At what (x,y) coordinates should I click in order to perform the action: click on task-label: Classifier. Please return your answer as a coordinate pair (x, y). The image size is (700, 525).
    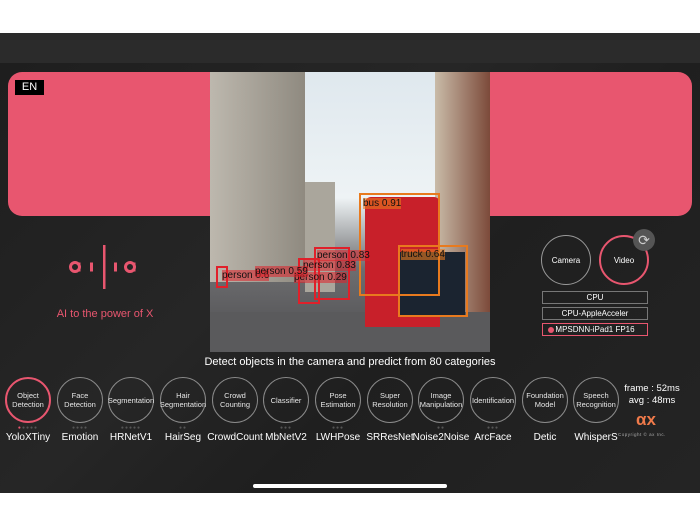
    Looking at the image, I should click on (286, 400).